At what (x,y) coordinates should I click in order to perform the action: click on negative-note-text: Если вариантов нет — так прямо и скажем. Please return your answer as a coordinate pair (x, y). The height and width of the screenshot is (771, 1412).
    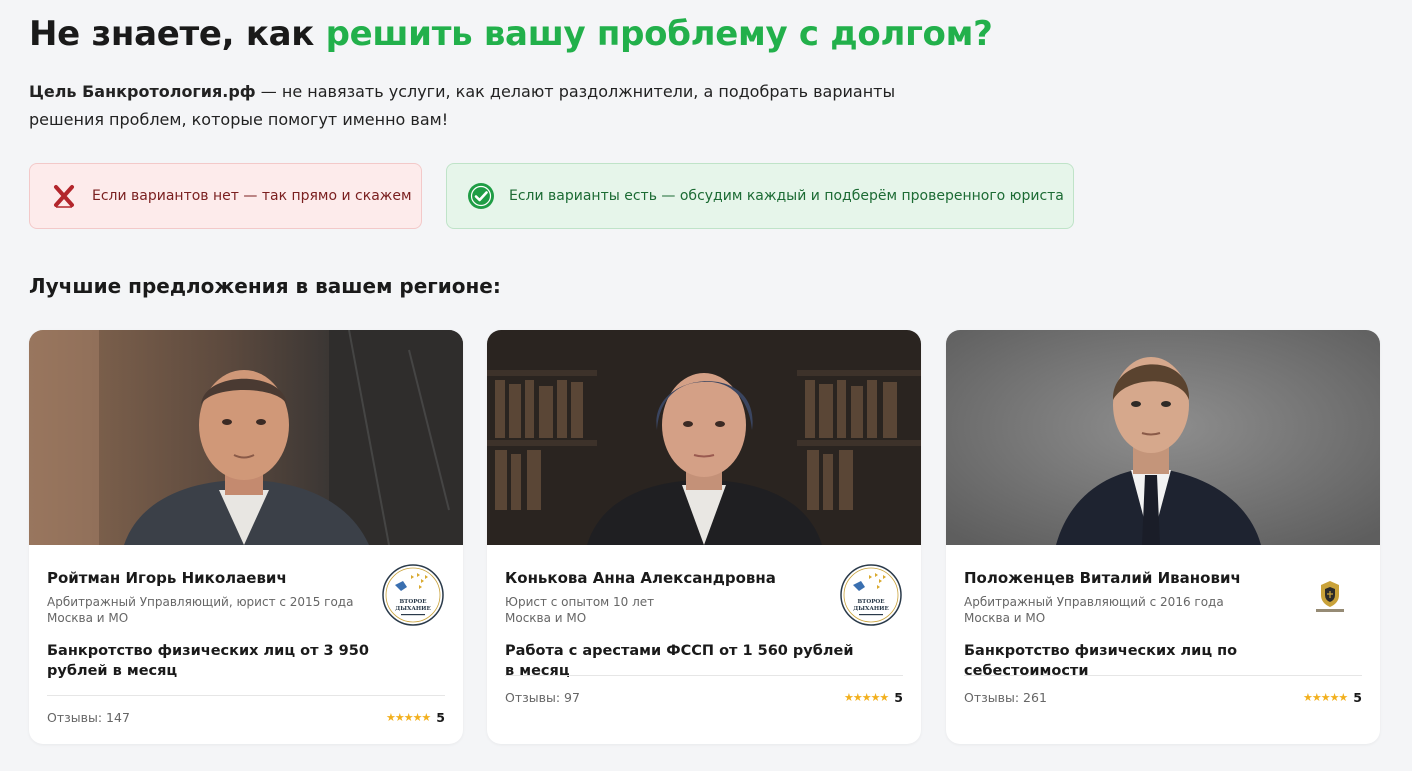
    Looking at the image, I should click on (252, 196).